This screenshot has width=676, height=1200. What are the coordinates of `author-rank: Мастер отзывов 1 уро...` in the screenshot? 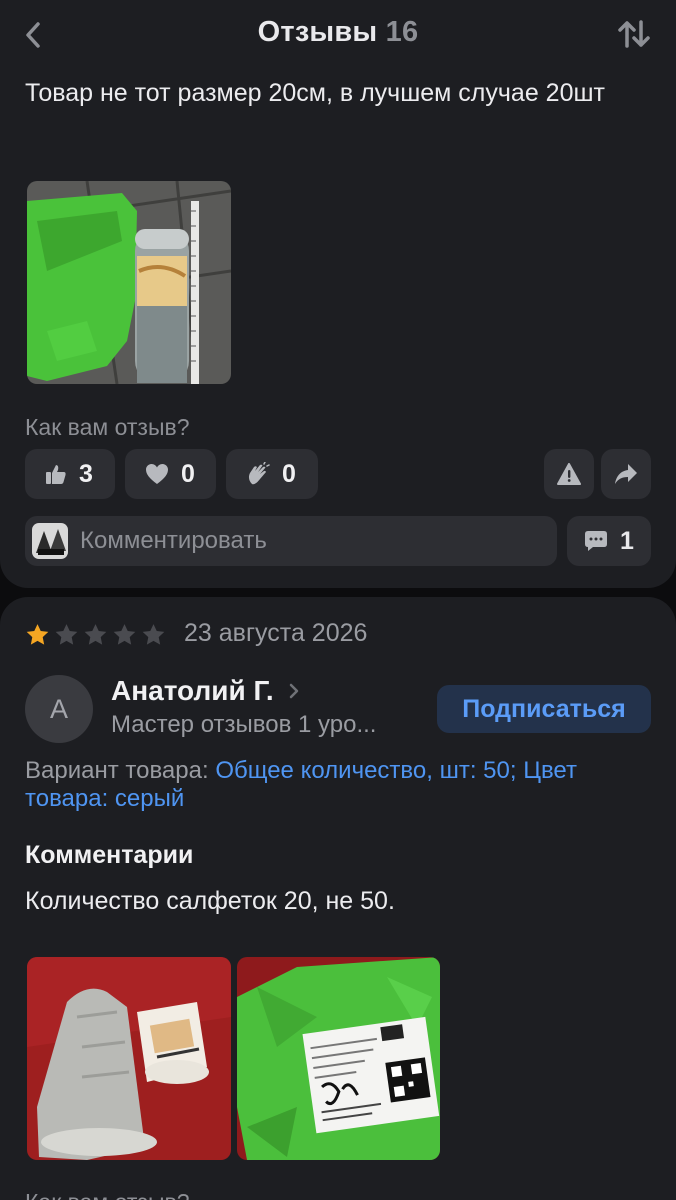 It's located at (244, 724).